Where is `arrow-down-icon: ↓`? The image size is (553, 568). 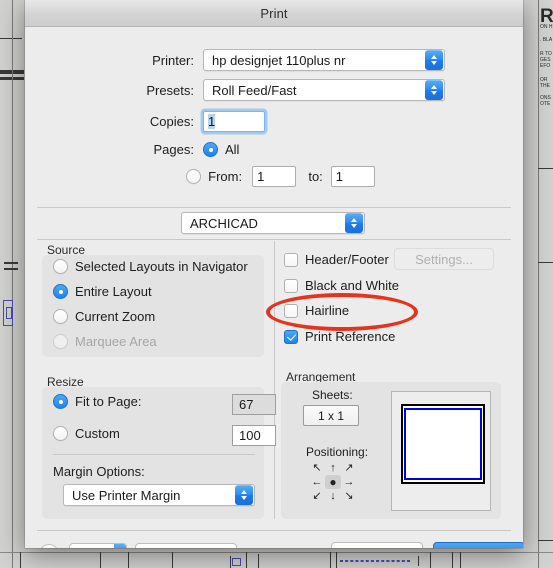 arrow-down-icon: ↓ is located at coordinates (333, 496).